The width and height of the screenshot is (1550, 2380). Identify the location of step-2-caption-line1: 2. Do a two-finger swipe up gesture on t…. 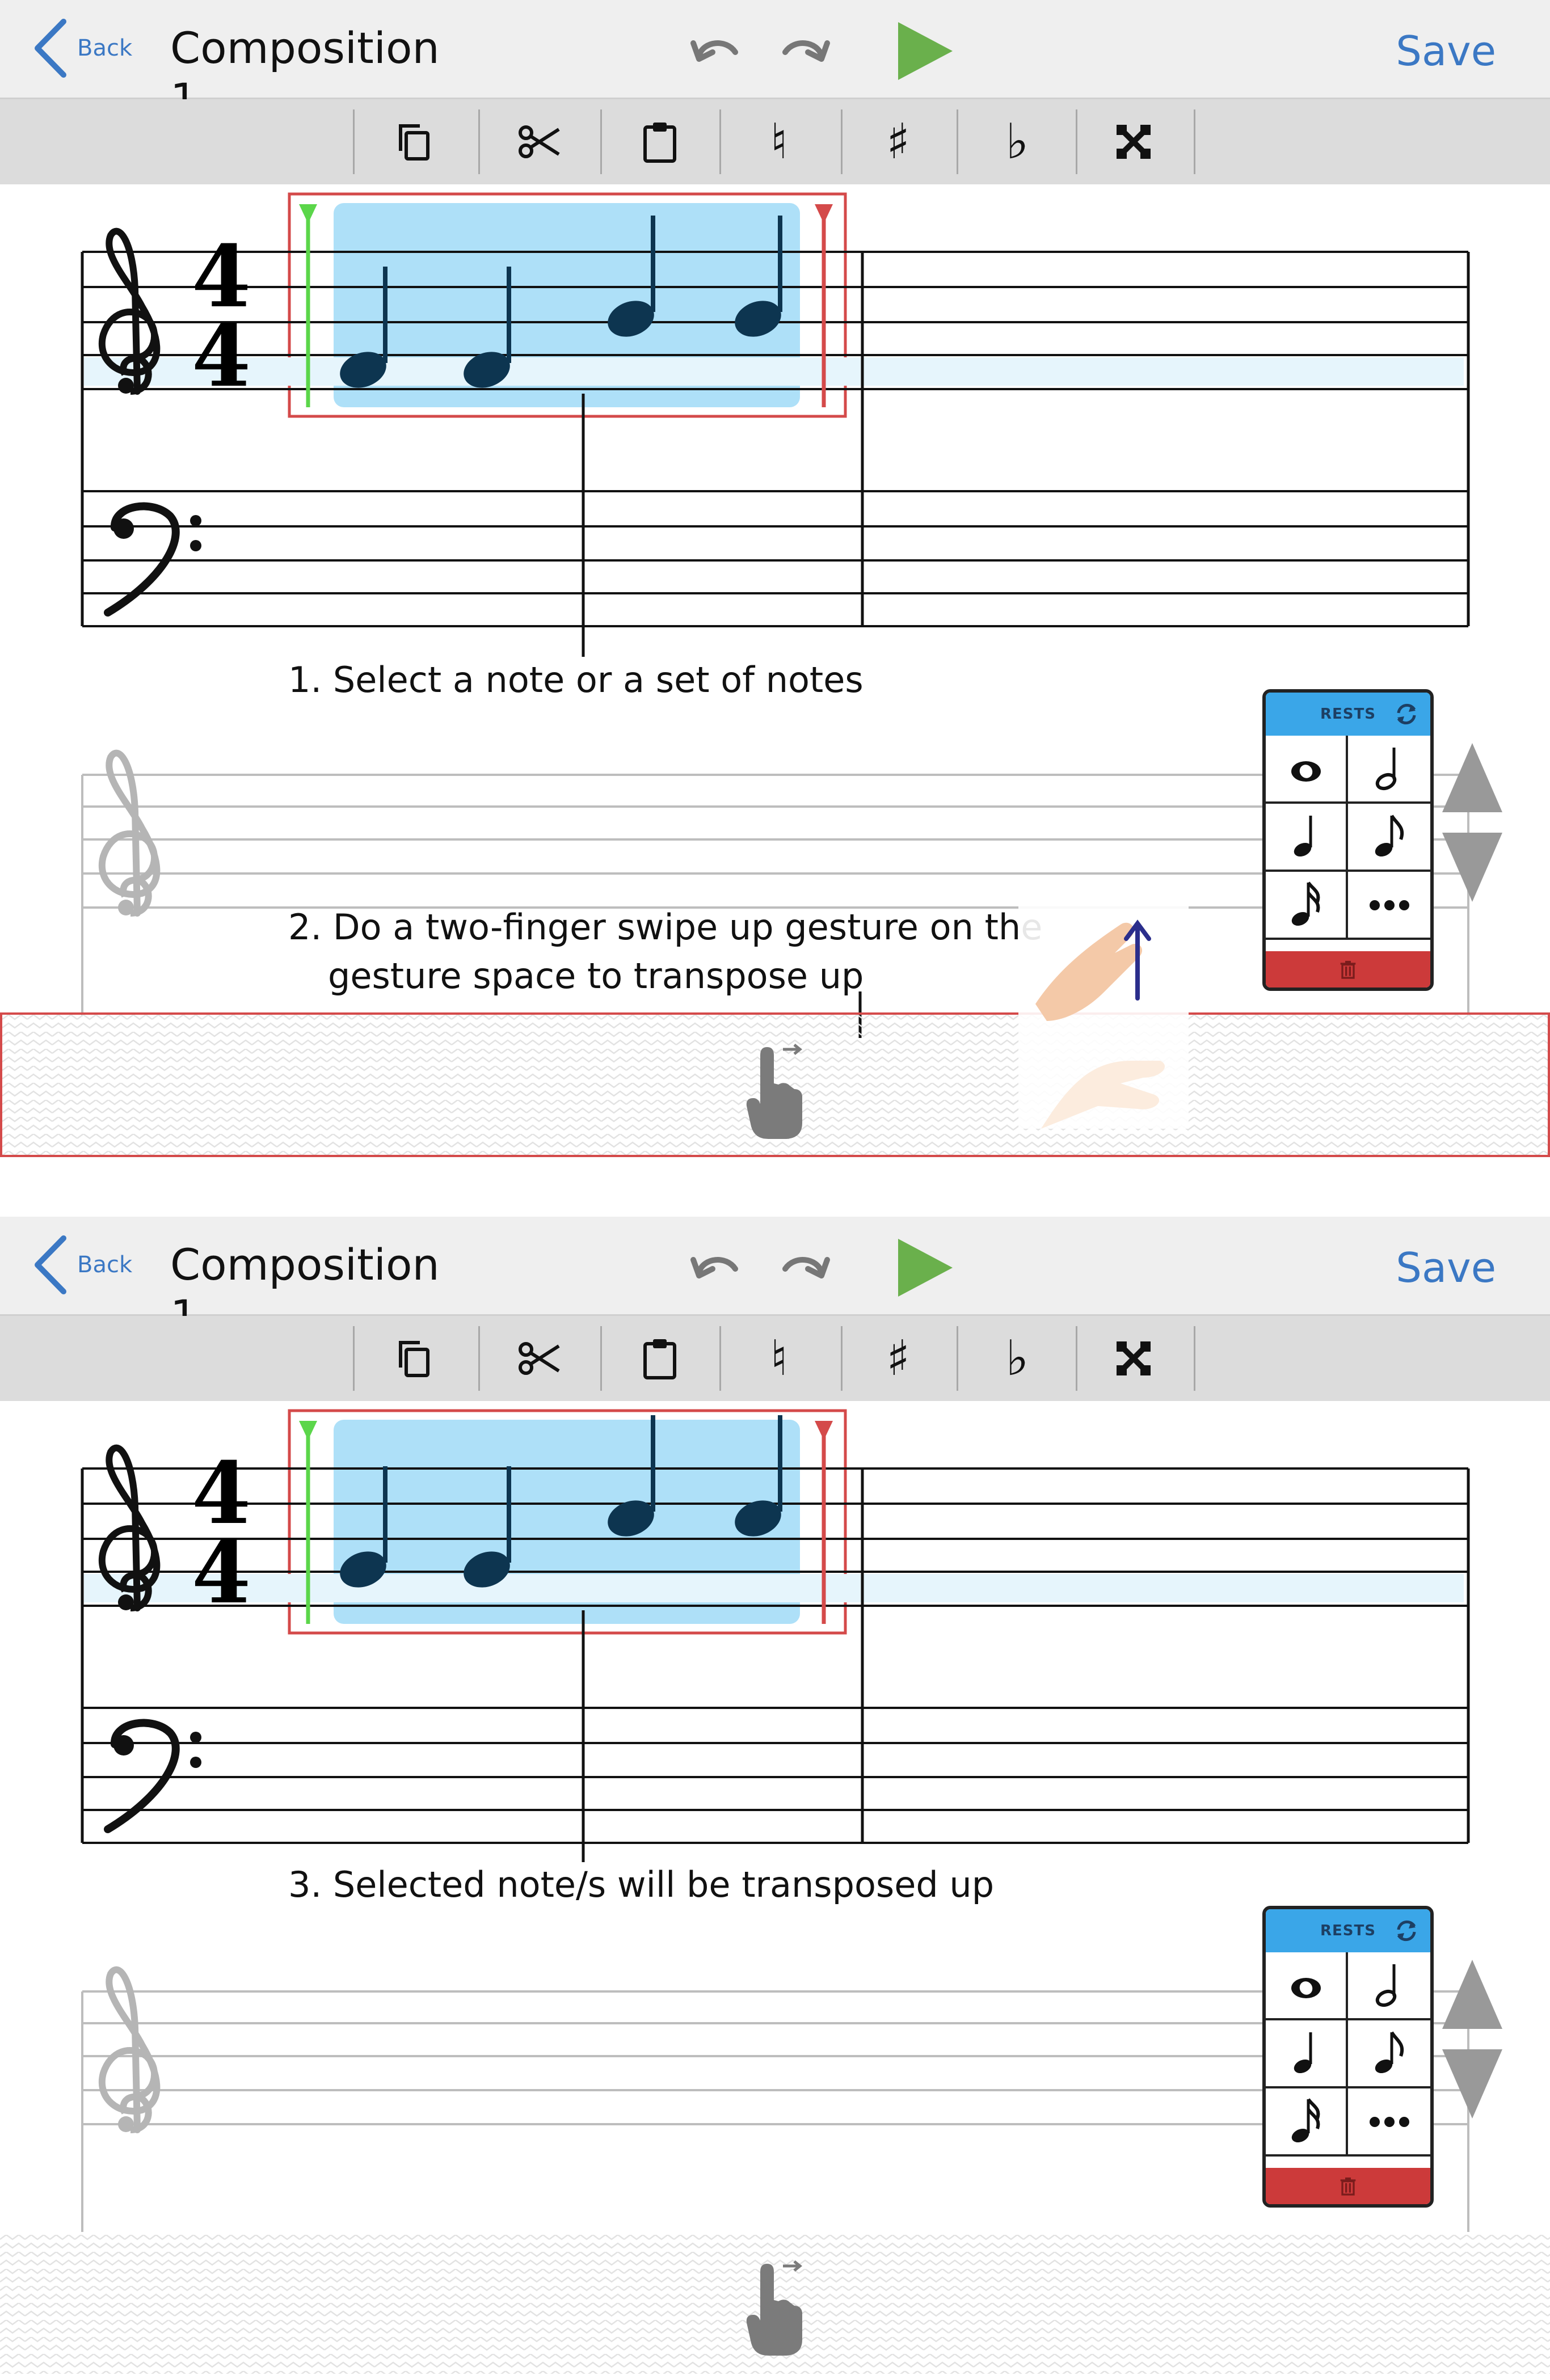
(665, 927).